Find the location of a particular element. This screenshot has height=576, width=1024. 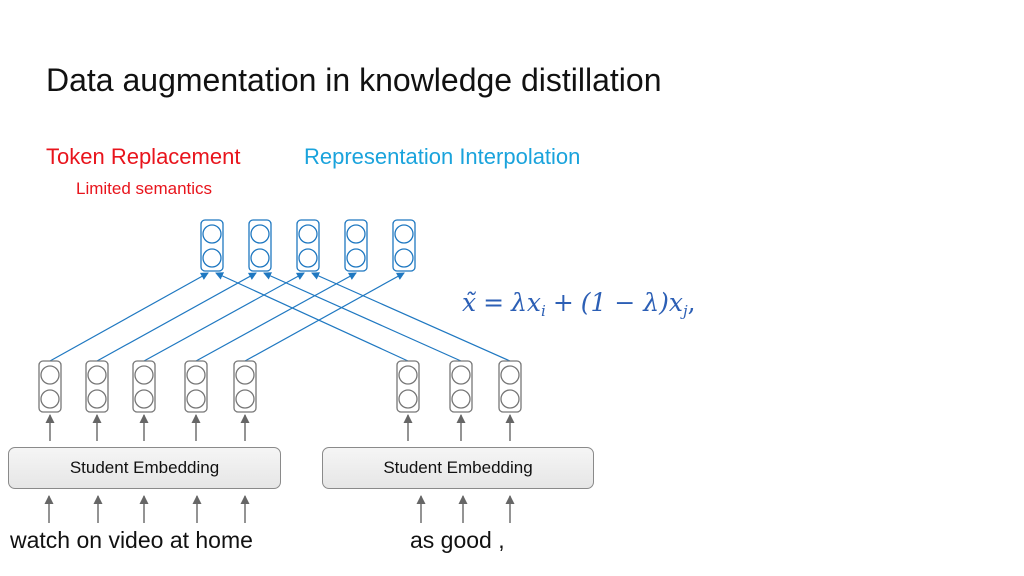

student-embedding-a-label: Student Embedding is located at coordinates (144, 467).